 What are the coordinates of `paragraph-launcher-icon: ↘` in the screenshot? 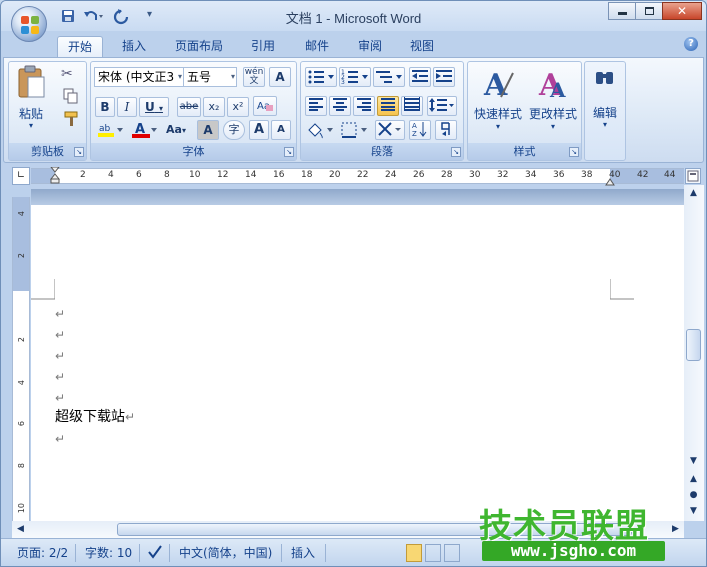 It's located at (456, 152).